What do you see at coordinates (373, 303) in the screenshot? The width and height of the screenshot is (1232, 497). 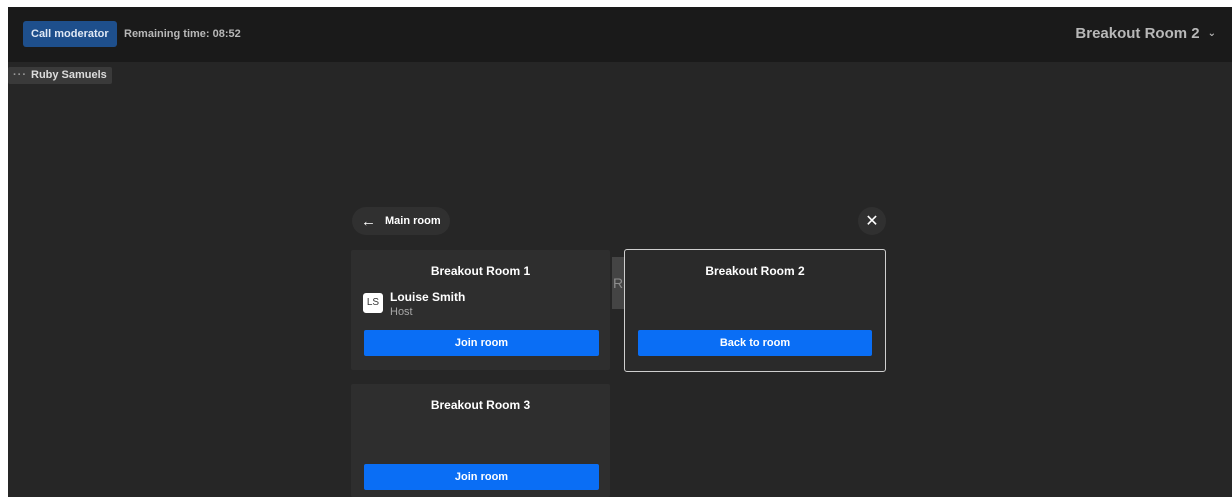 I see `avatar: LS` at bounding box center [373, 303].